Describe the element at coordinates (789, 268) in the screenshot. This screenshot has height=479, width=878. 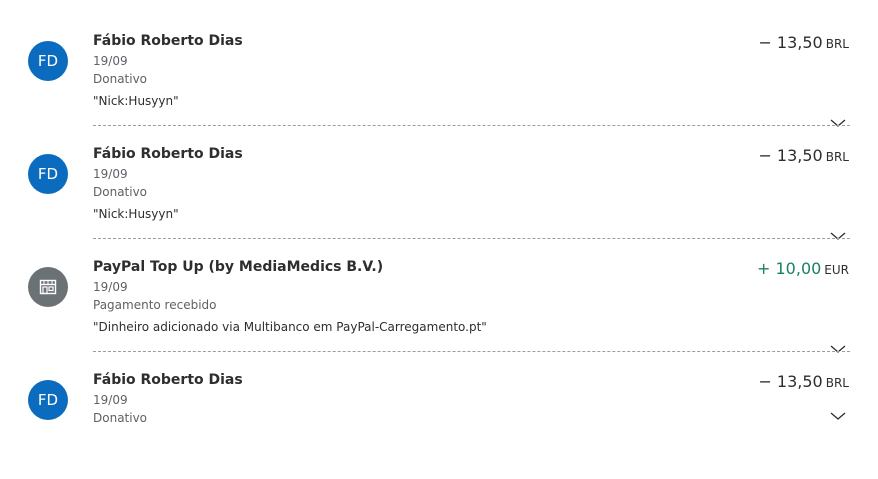
I see `amount-value: + 10,00` at that location.